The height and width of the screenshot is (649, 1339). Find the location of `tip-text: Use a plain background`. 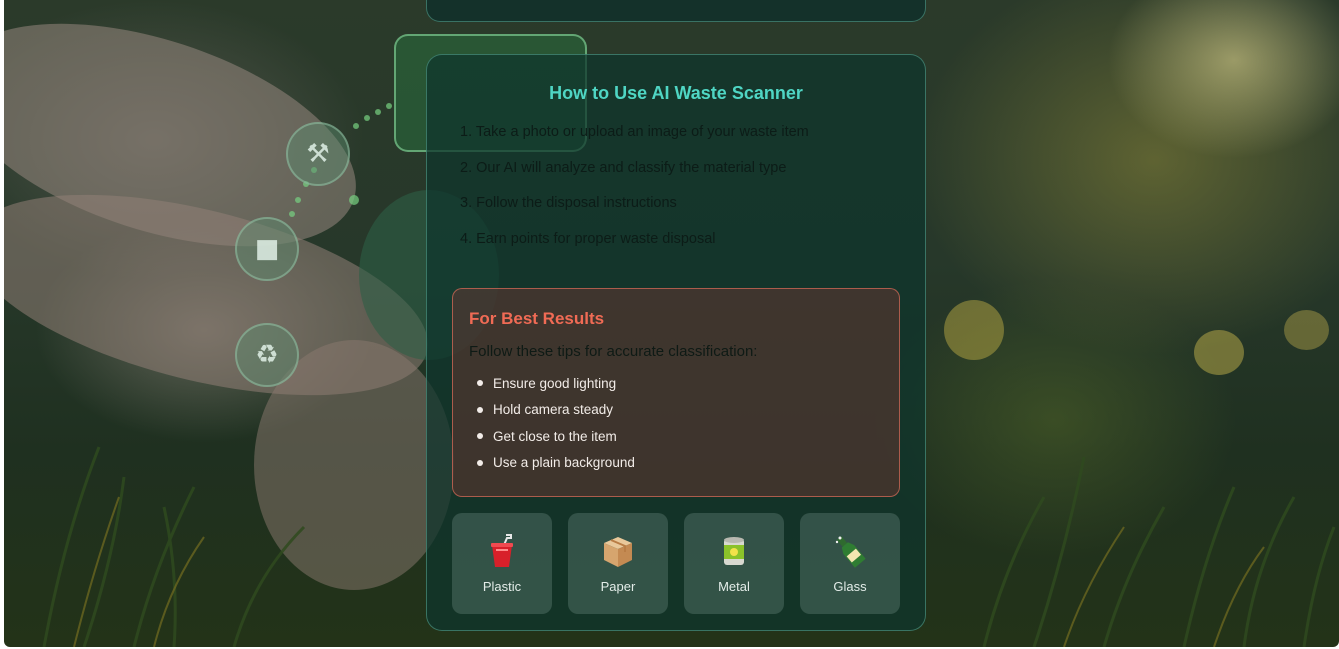

tip-text: Use a plain background is located at coordinates (564, 463).